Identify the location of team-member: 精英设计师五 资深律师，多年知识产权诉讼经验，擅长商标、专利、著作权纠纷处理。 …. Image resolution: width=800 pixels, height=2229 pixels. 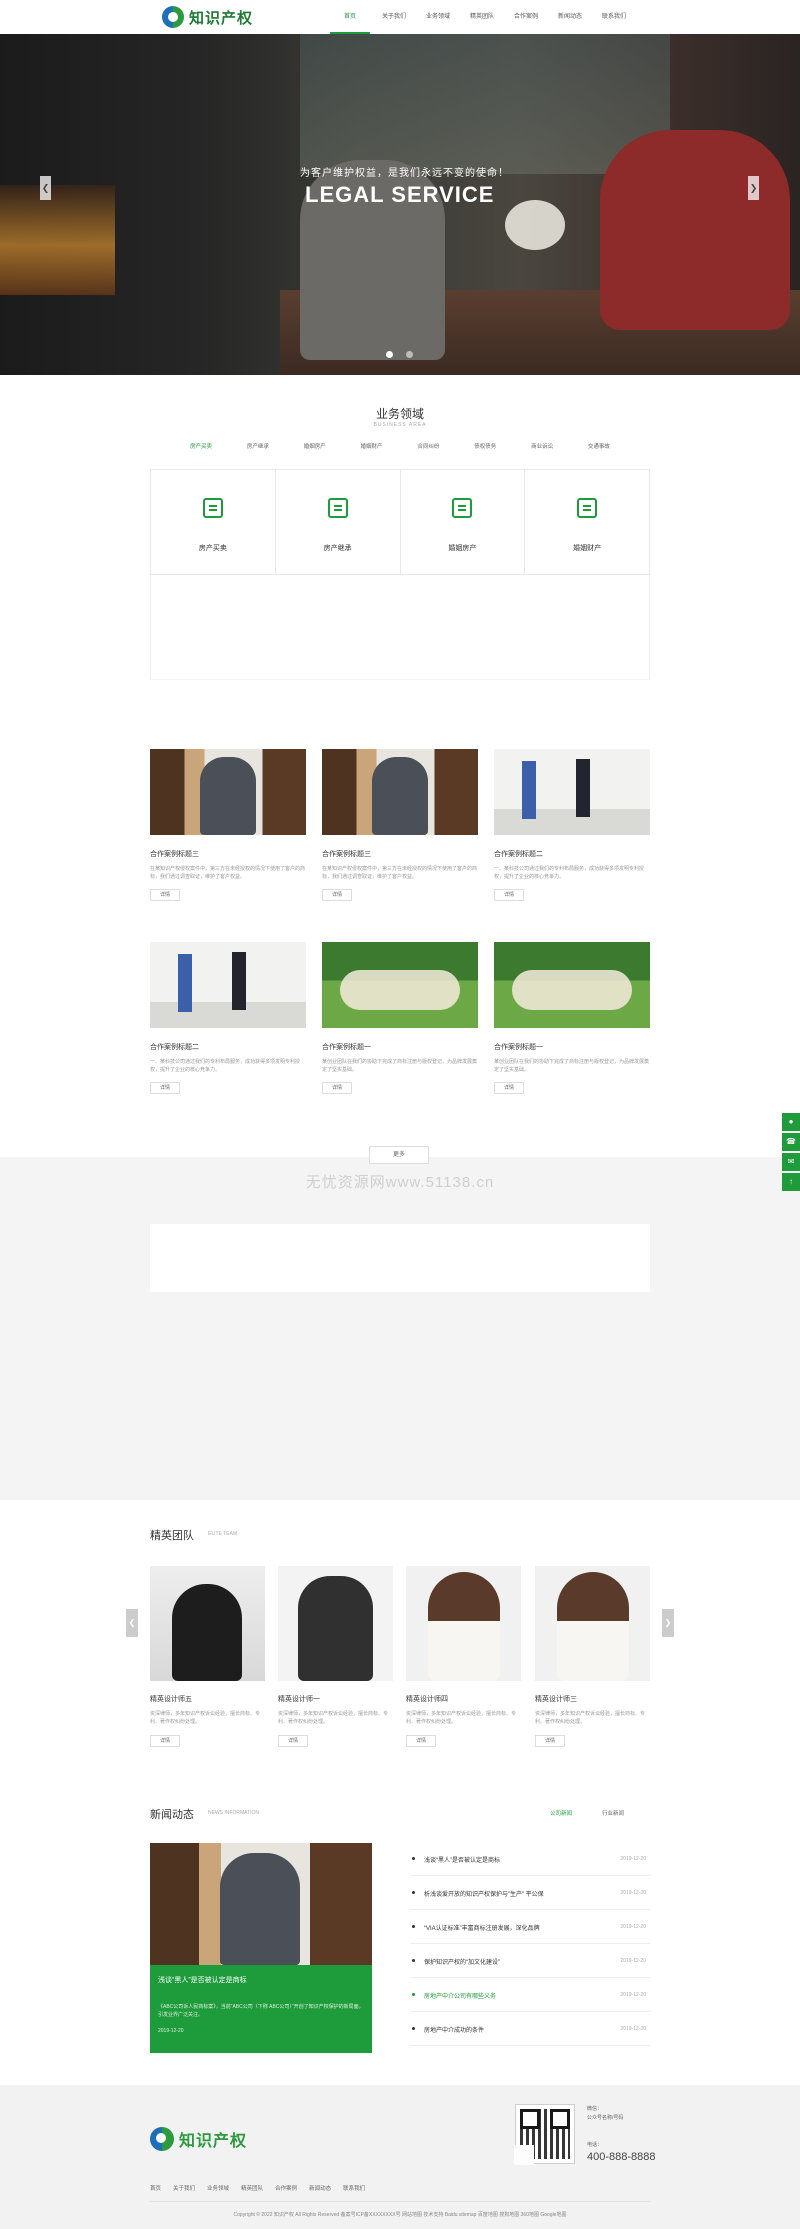
(207, 1666).